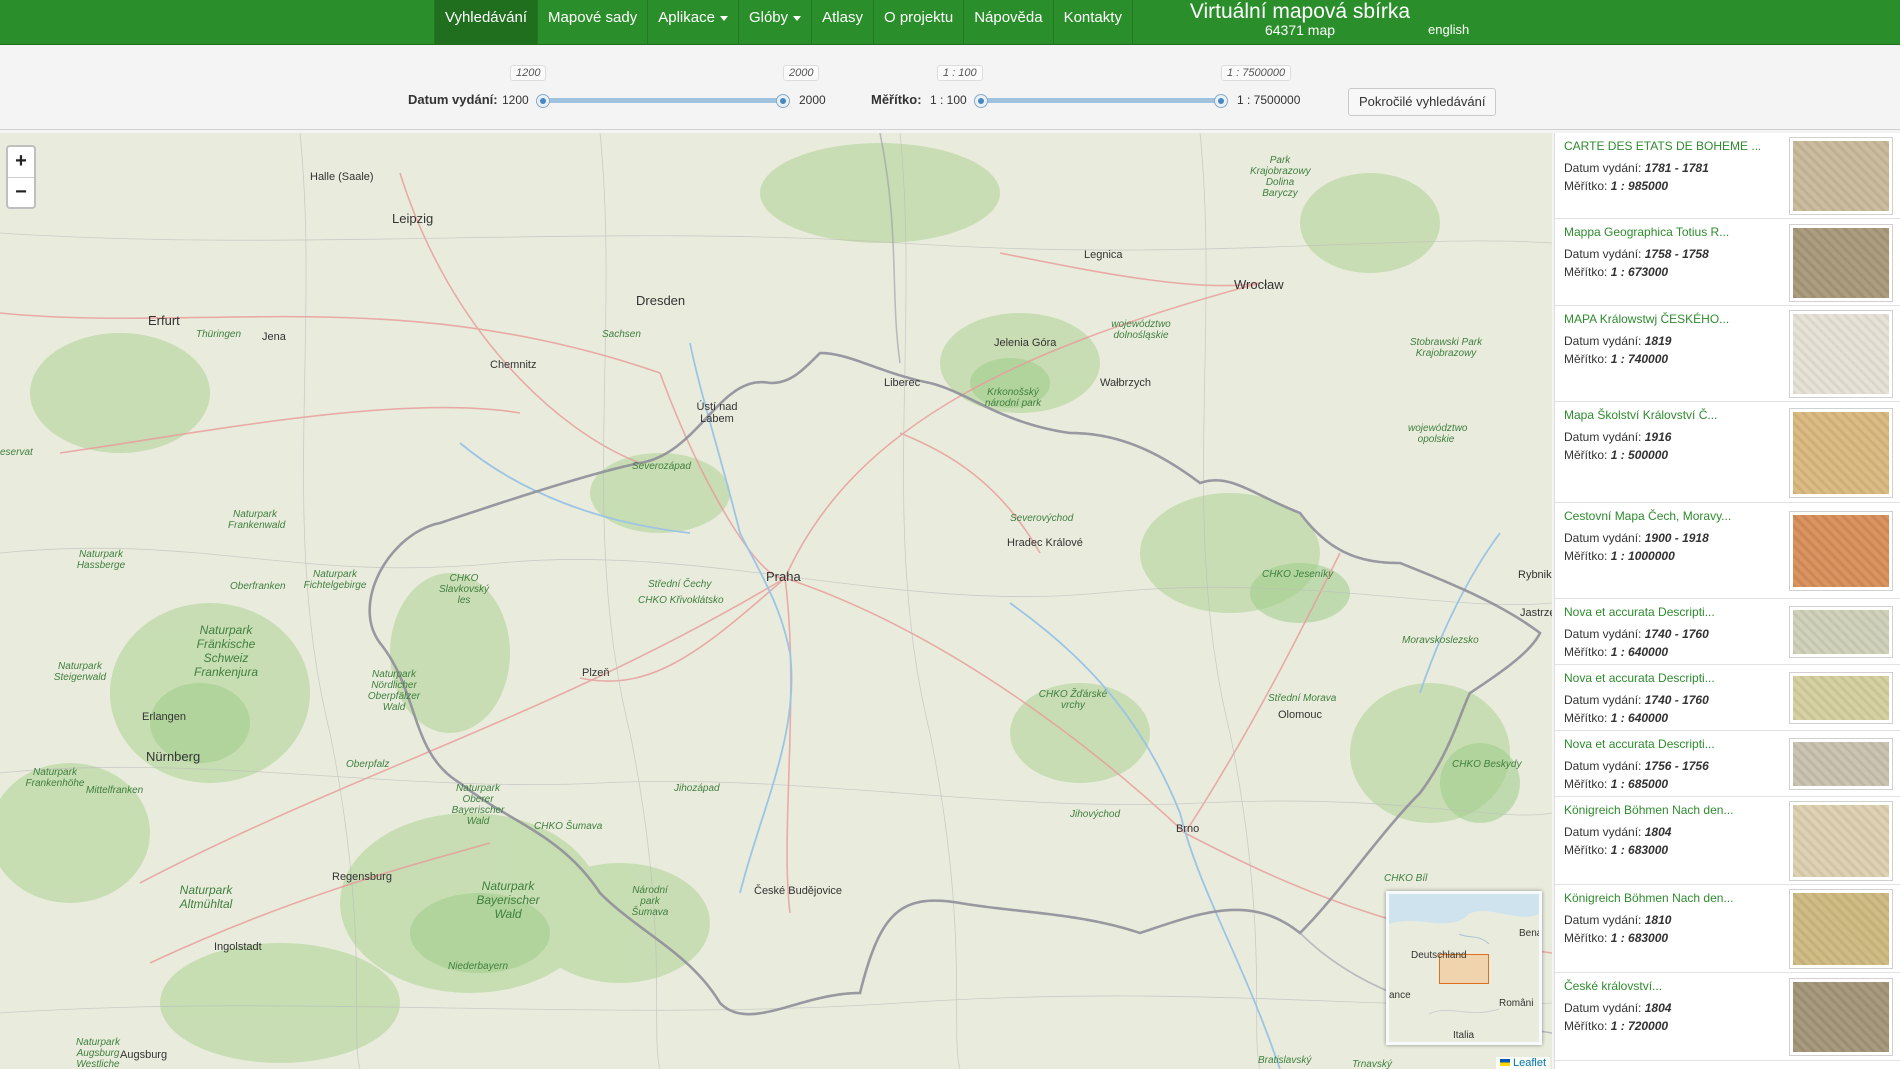 The image size is (1900, 1069). Describe the element at coordinates (663, 100) in the screenshot. I see `date-range-slider` at that location.